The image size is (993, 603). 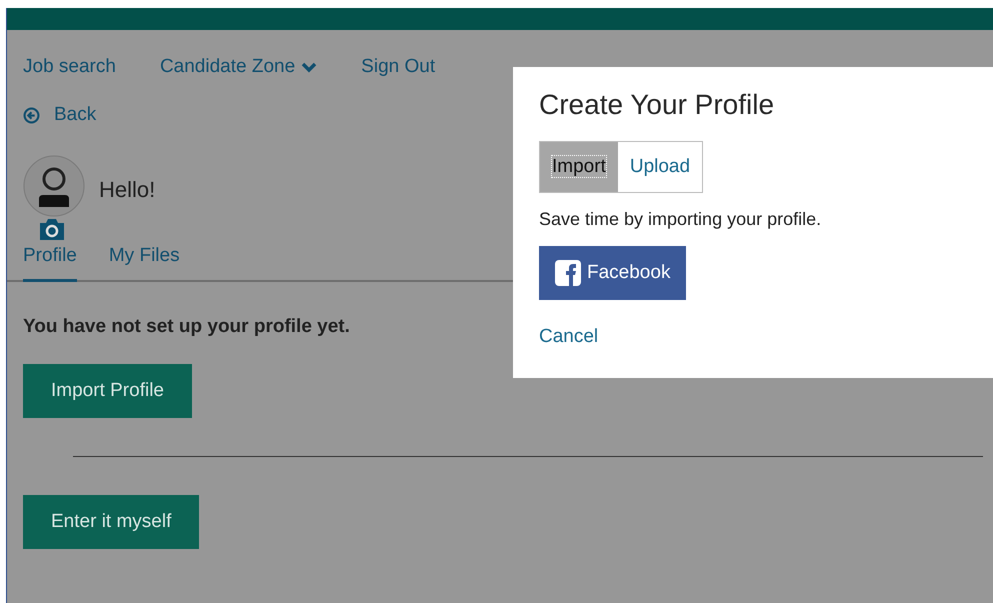 I want to click on nav-link: Sign Out, so click(x=398, y=67).